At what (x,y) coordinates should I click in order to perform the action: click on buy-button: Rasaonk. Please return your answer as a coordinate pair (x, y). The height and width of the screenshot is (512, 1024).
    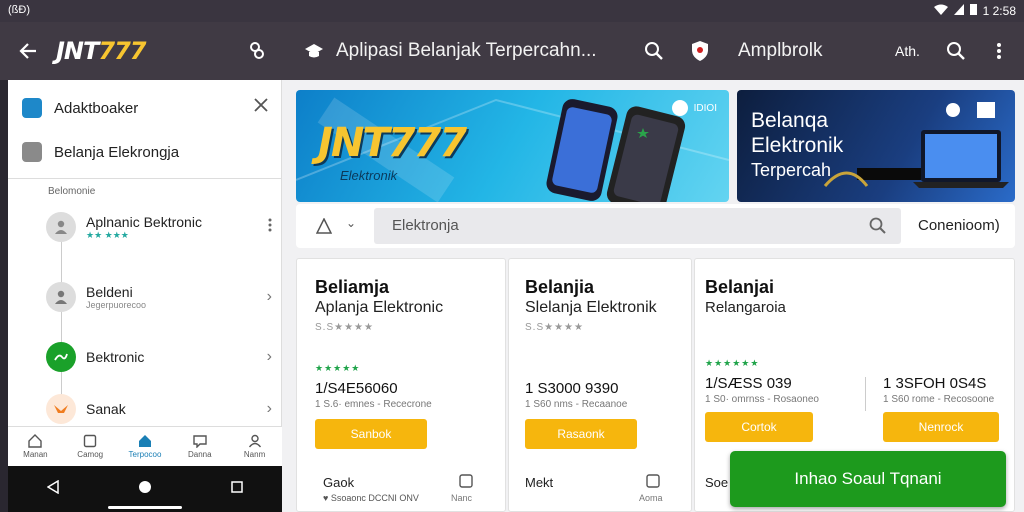
    Looking at the image, I should click on (581, 434).